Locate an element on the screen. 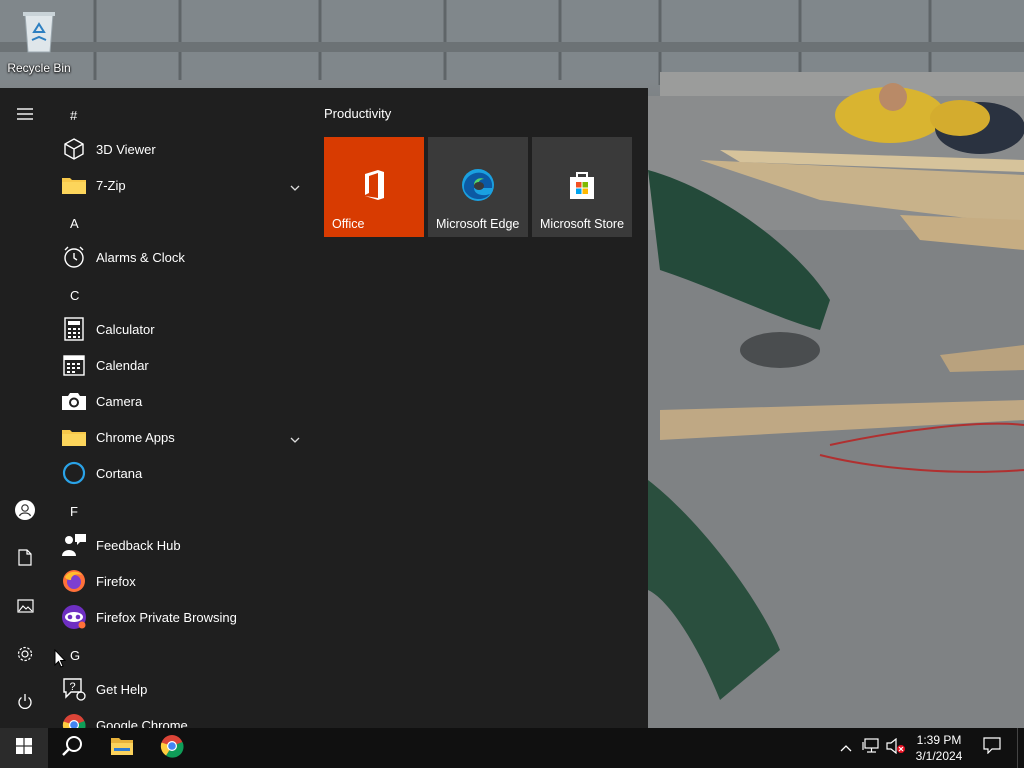 Image resolution: width=1024 pixels, height=768 pixels. tile-group-title: Productivity is located at coordinates (484, 114).